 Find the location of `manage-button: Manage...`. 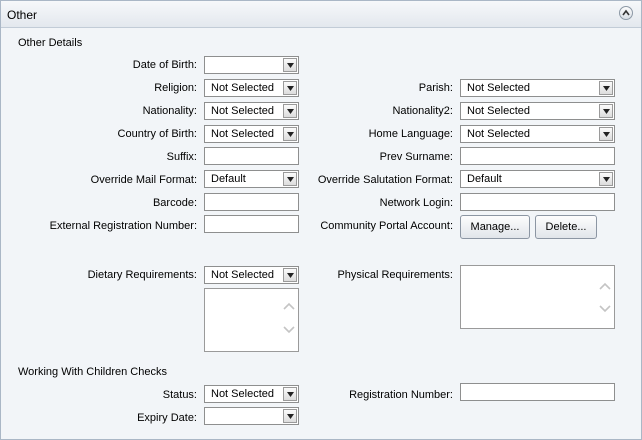

manage-button: Manage... is located at coordinates (495, 227).